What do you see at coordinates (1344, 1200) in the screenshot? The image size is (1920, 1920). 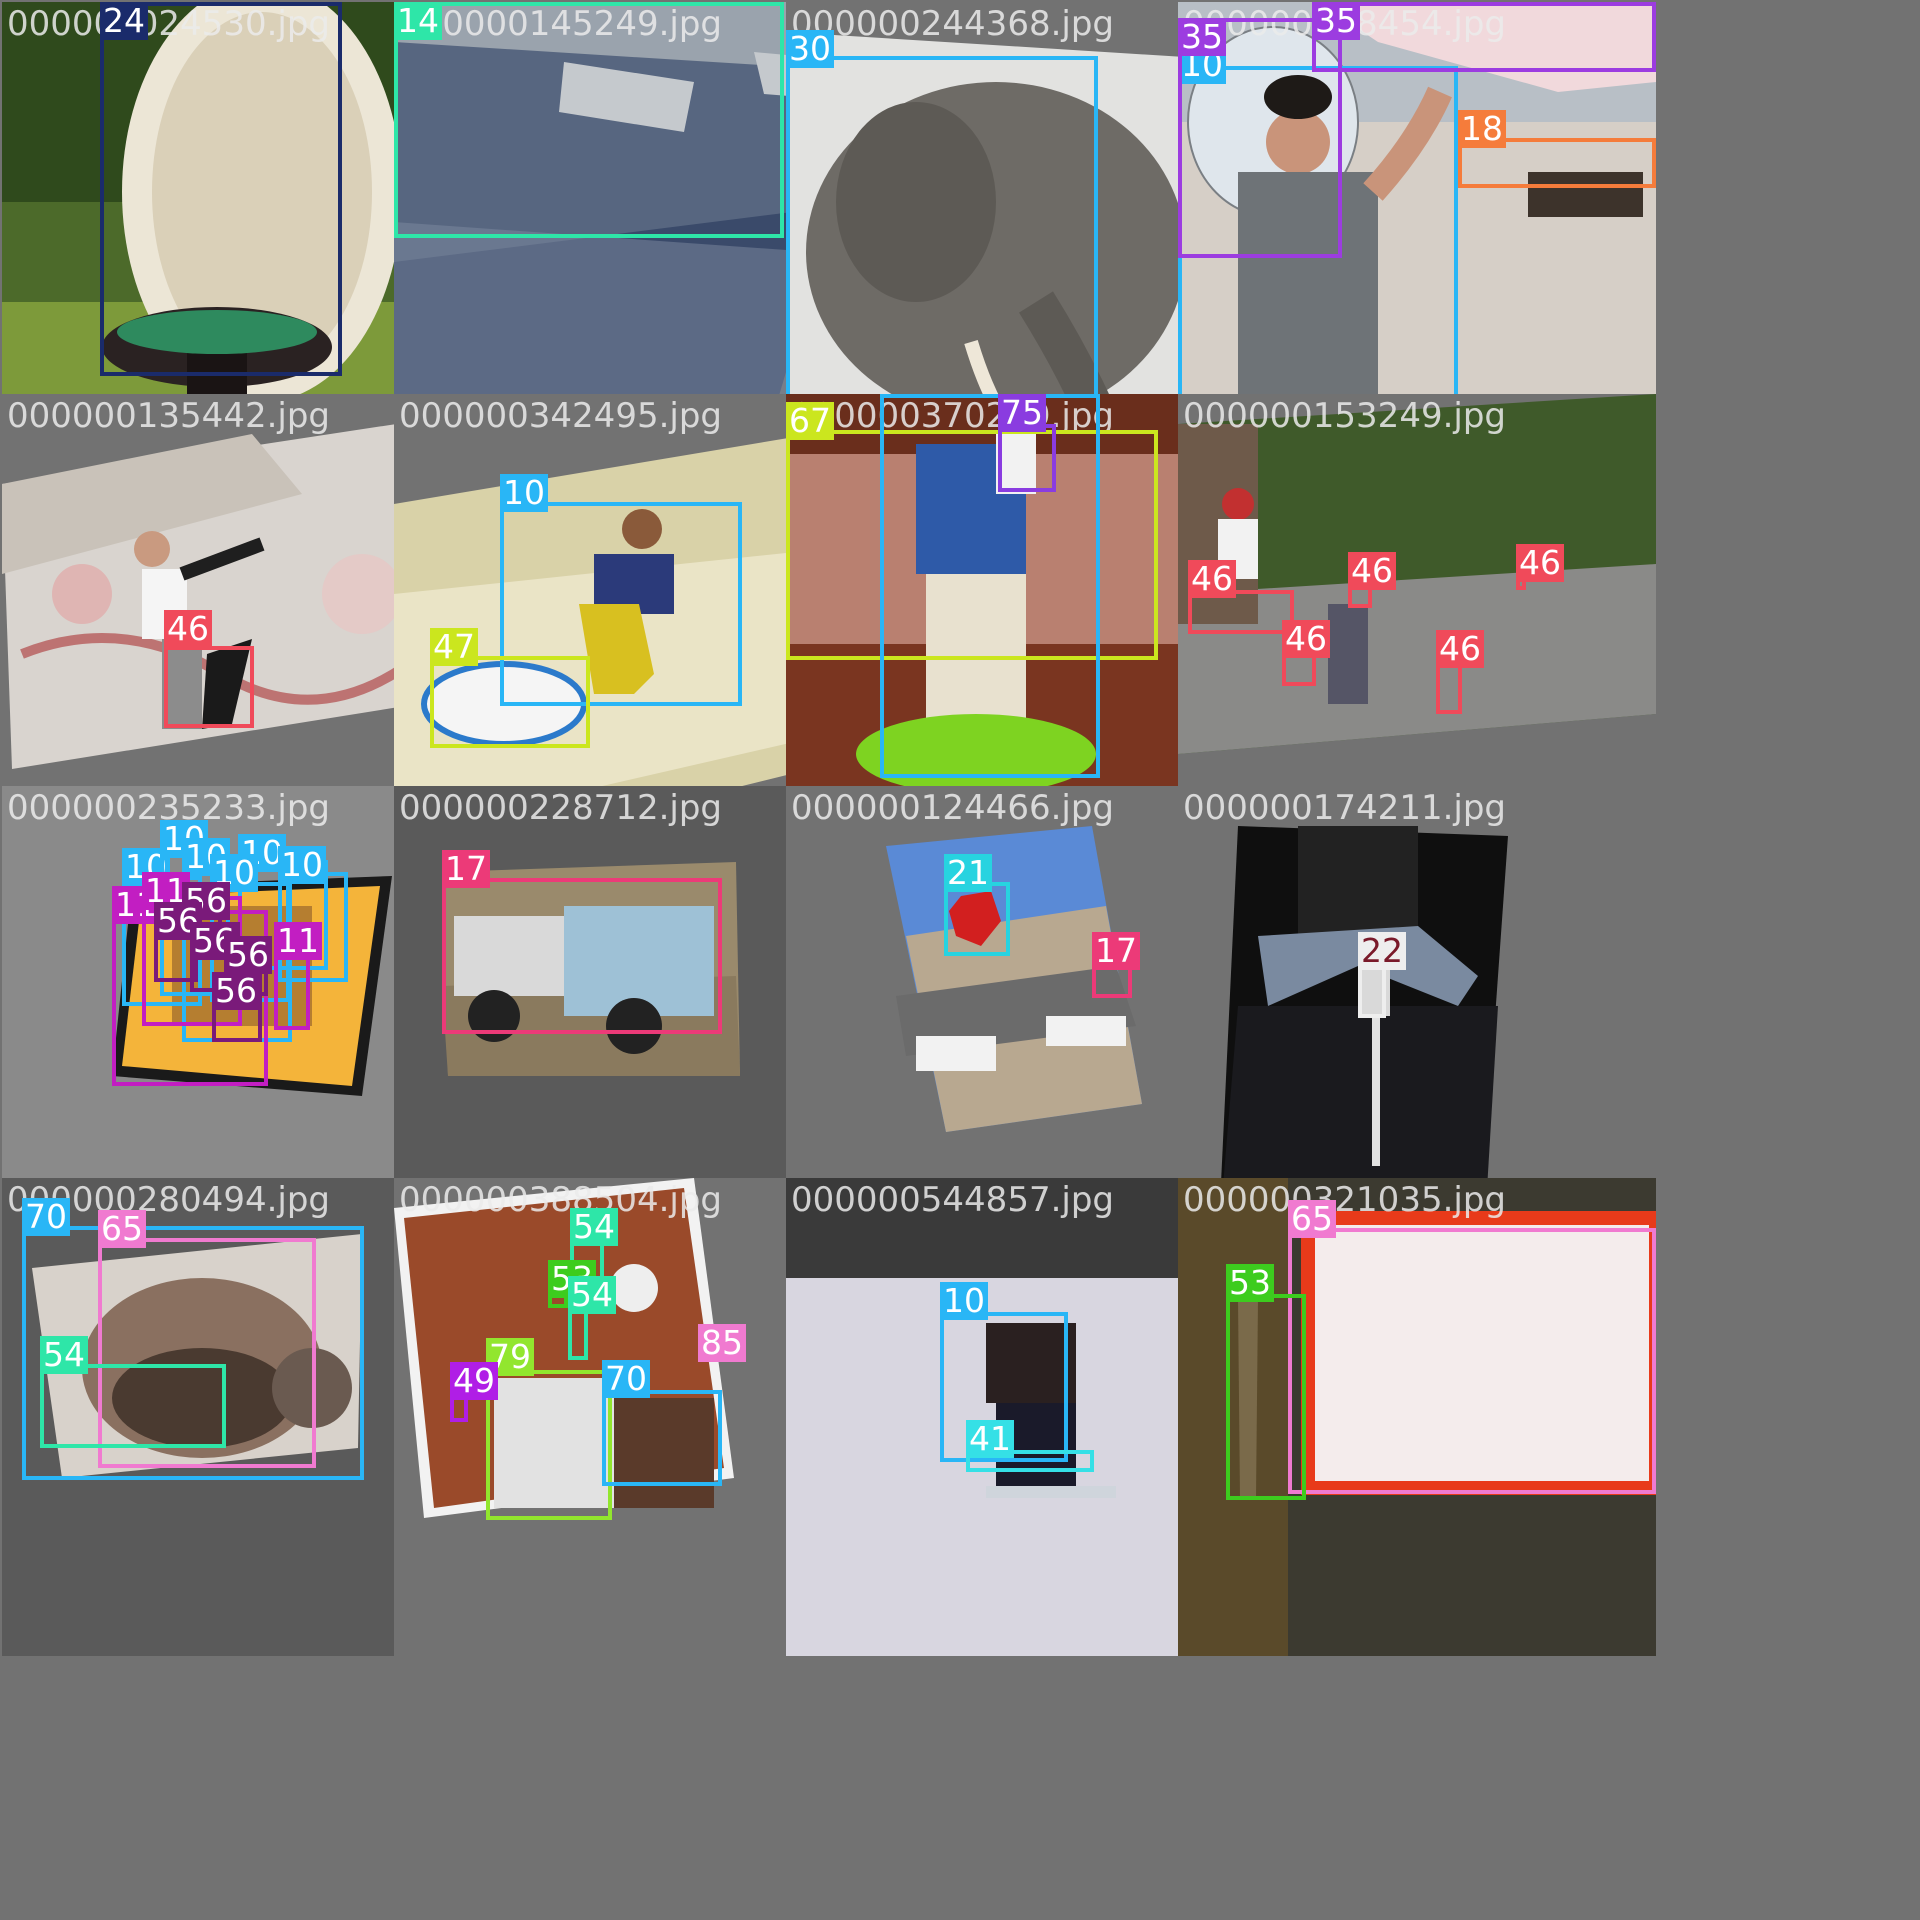 I see `tile-filename: 000000321035.jpg` at bounding box center [1344, 1200].